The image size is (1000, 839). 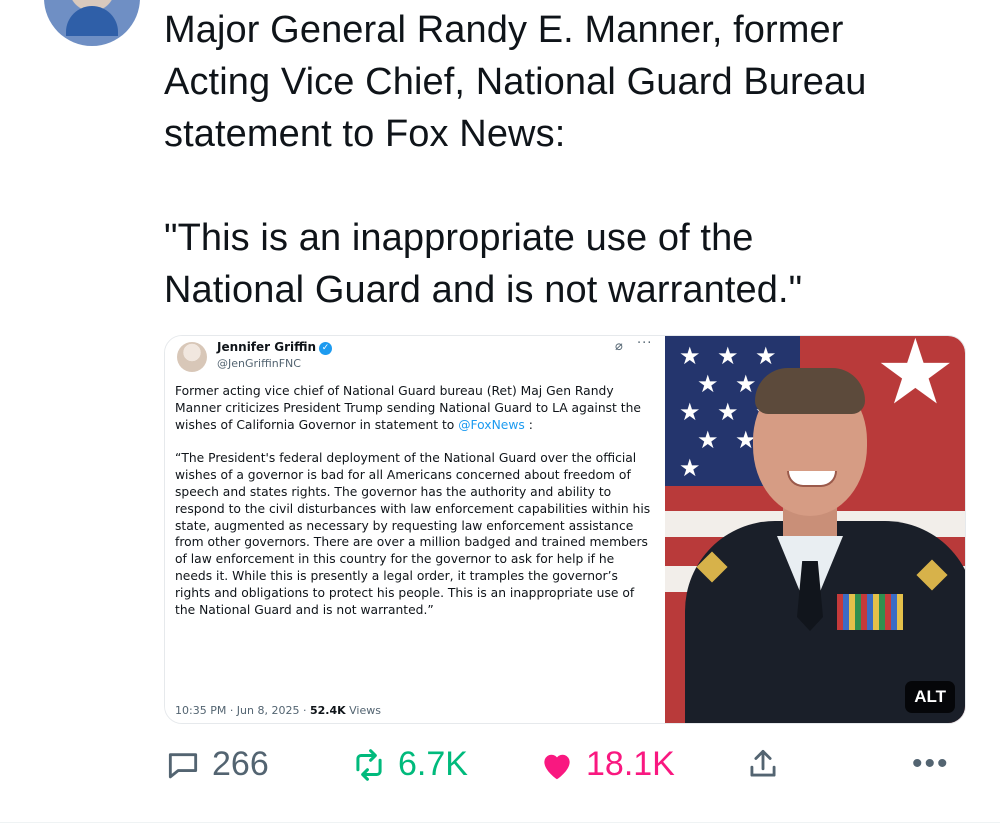 I want to click on like-button: 18.1K, so click(x=606, y=764).